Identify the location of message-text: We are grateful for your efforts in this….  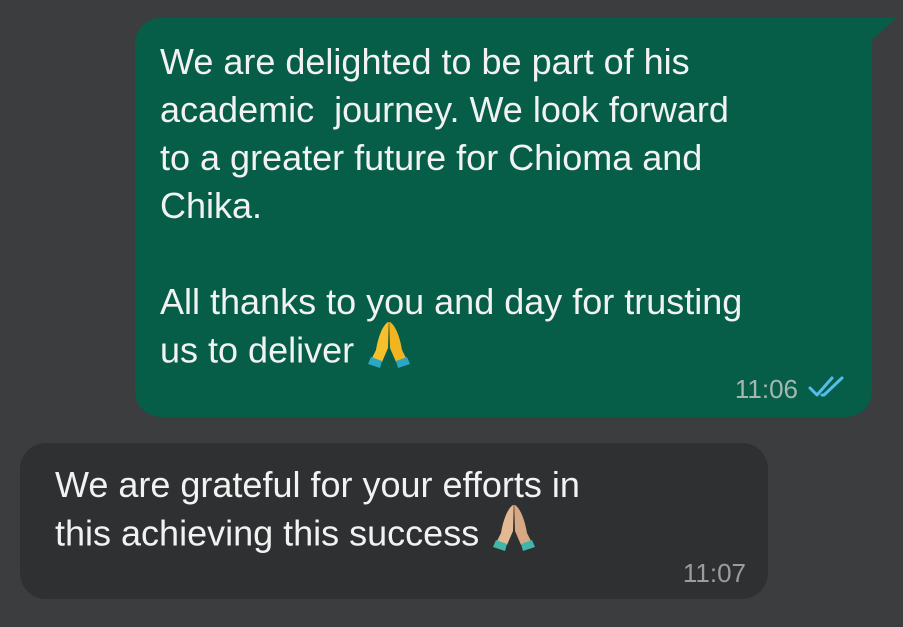
(375, 512).